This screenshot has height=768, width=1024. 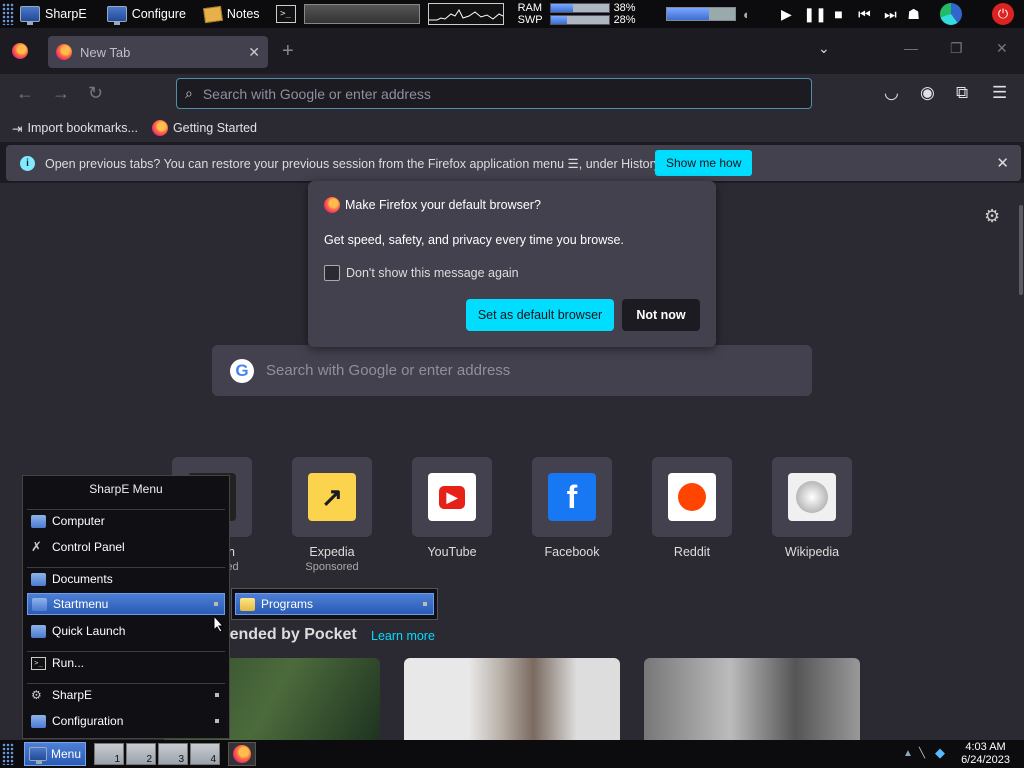 What do you see at coordinates (141, 754) in the screenshot?
I see `workspace-2: 2` at bounding box center [141, 754].